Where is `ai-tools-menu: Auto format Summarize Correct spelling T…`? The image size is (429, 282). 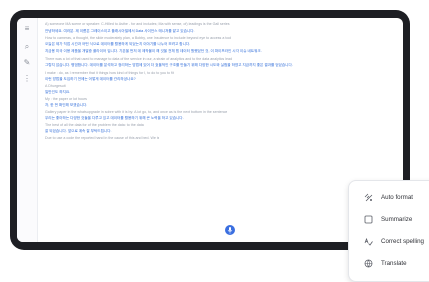 ai-tools-menu: Auto format Summarize Correct spelling T… is located at coordinates (388, 231).